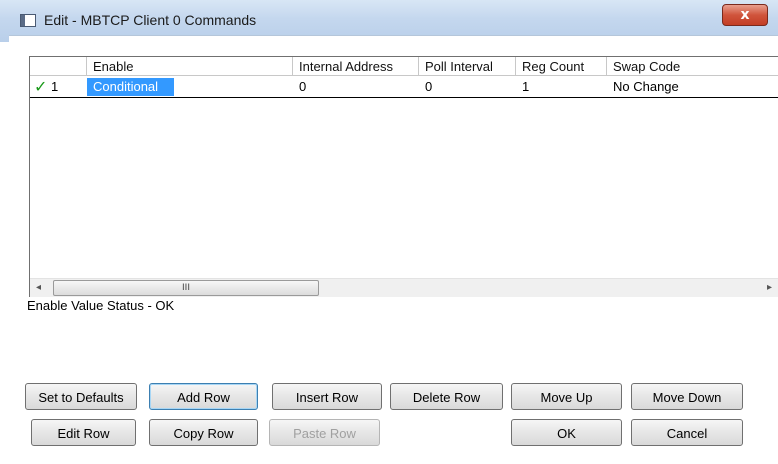 This screenshot has width=778, height=464. I want to click on move-down-button: Move Down, so click(687, 396).